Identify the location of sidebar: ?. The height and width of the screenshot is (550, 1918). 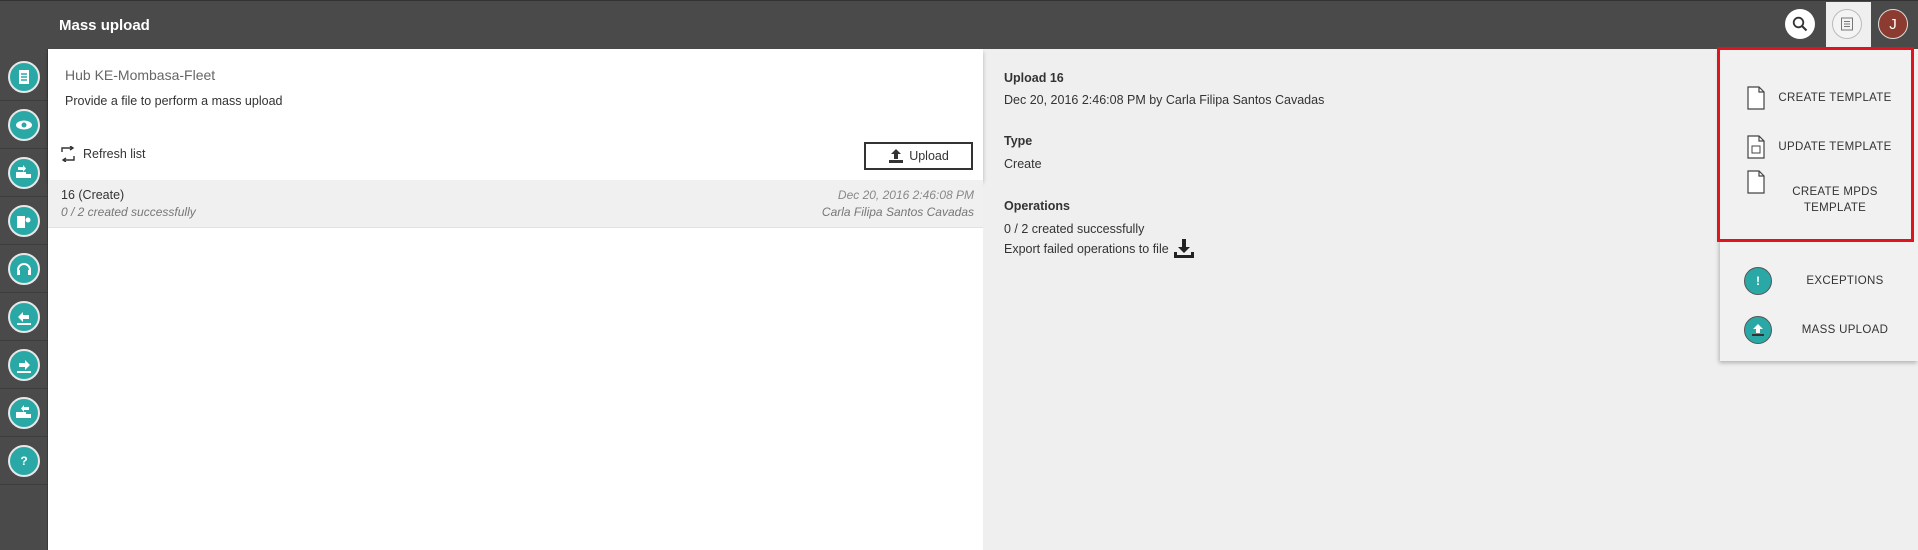
(24, 299).